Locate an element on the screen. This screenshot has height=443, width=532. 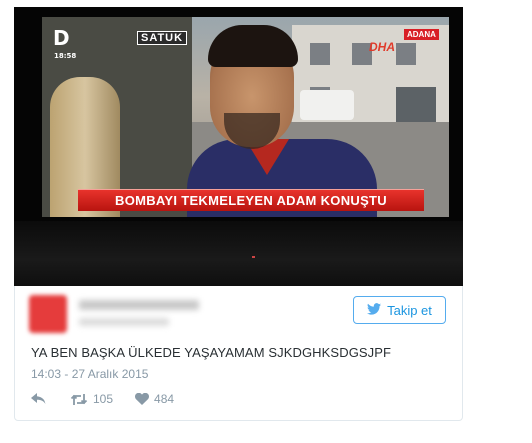
news-ticker: BOMBAYI TEKMELEYEN ADAM KONUŞTU is located at coordinates (251, 200).